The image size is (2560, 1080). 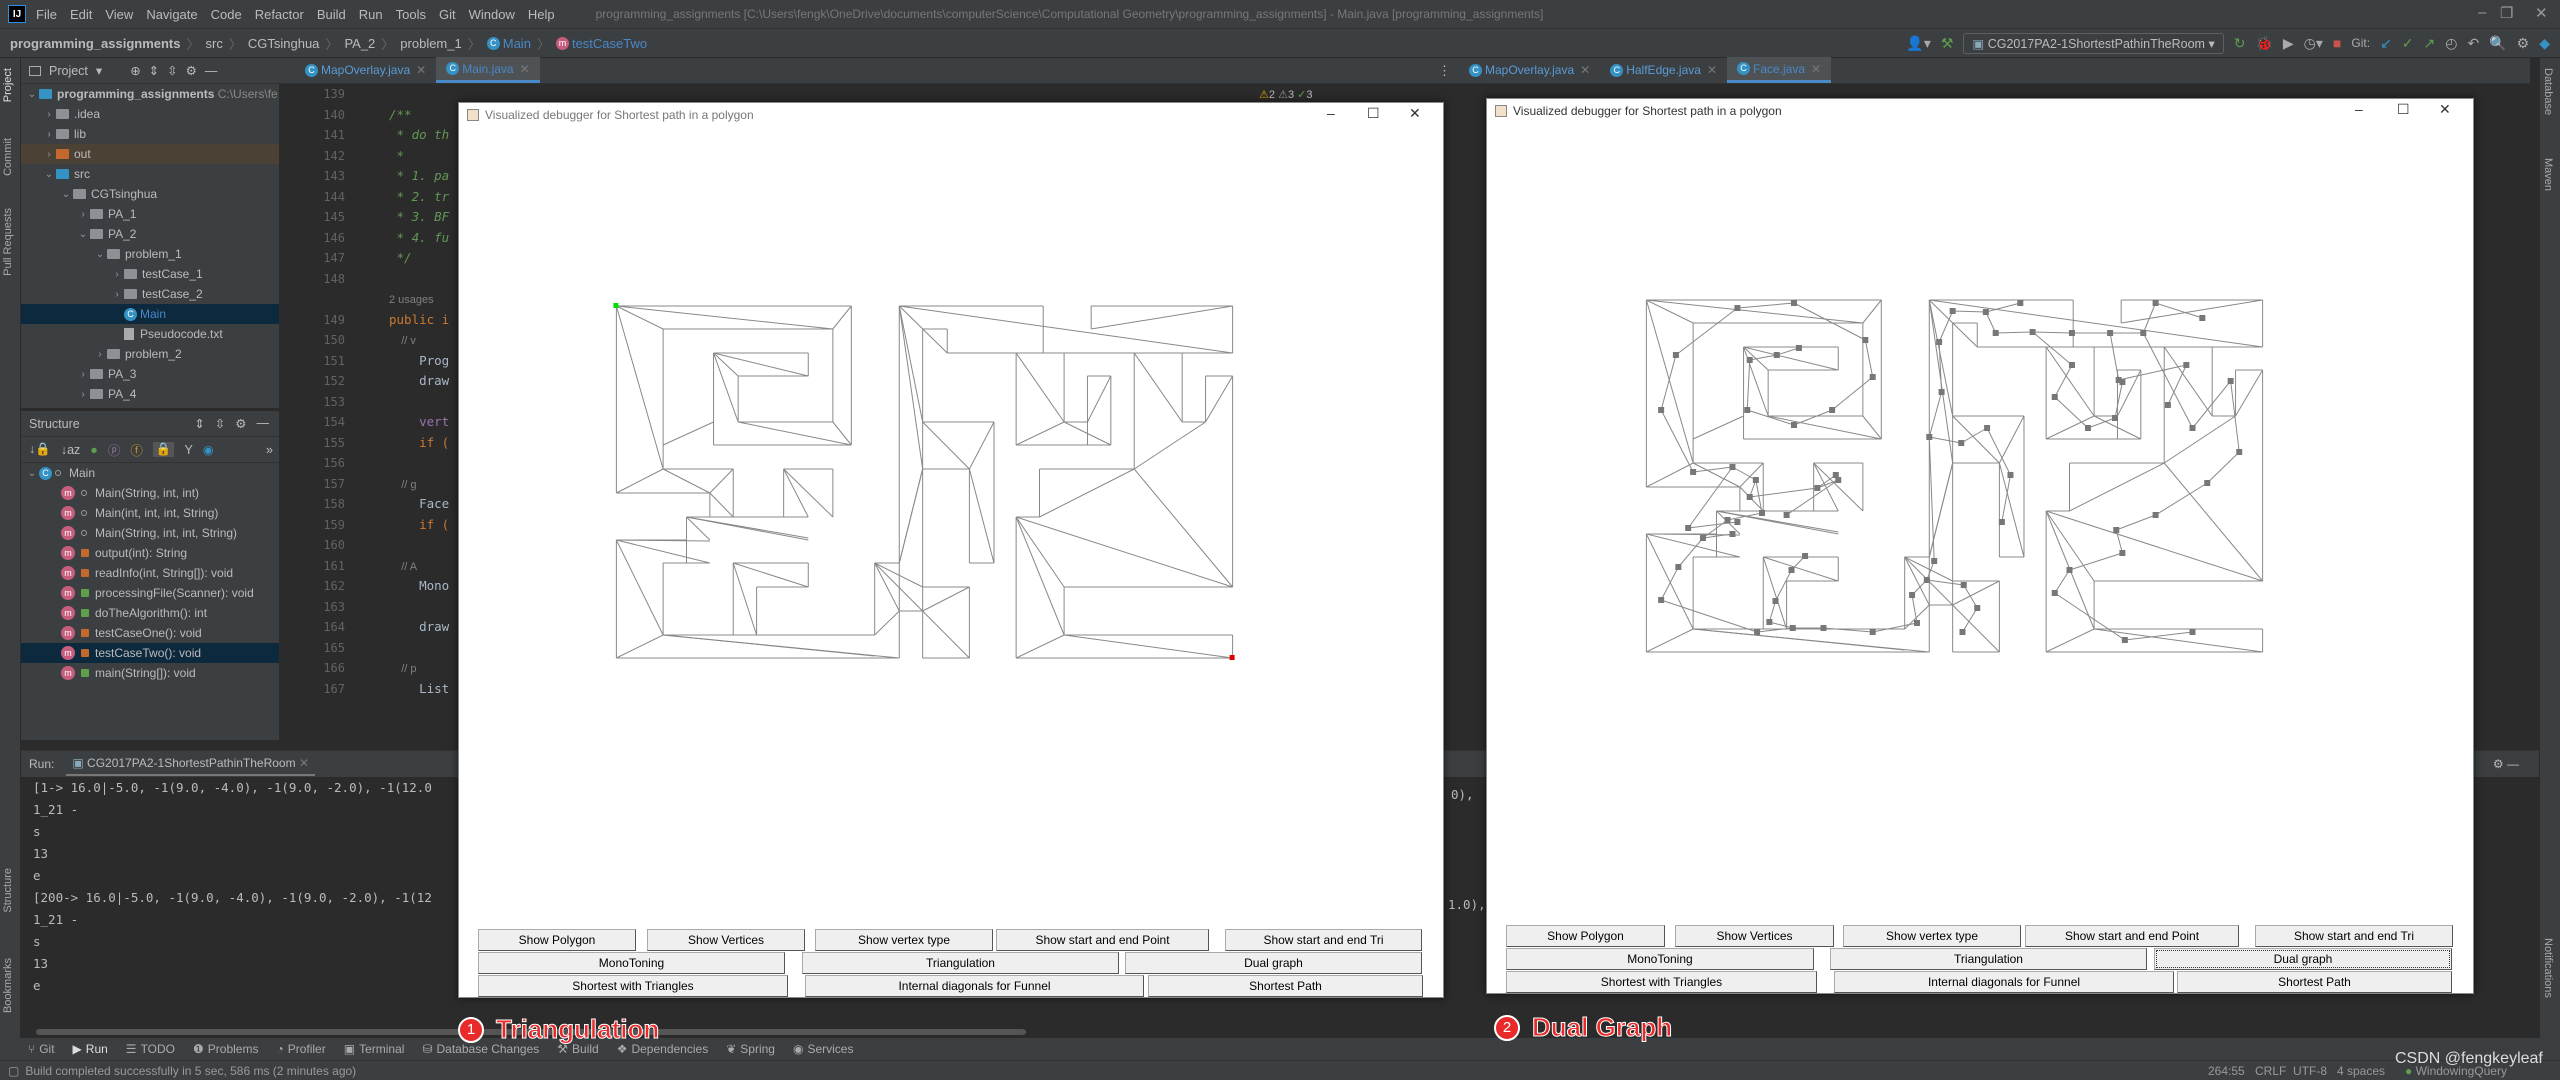 I want to click on git-commit-icon: ✓, so click(x=2408, y=43).